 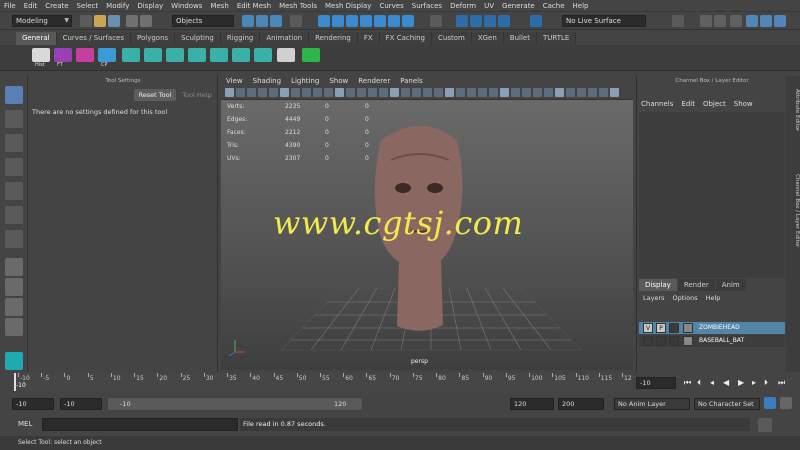 I want to click on shelf-tab-general: General, so click(x=36, y=38).